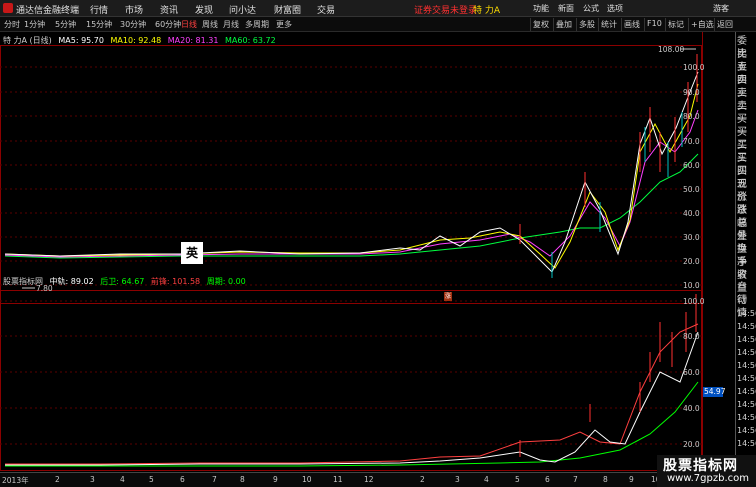  What do you see at coordinates (631, 24) in the screenshot?
I see `tool-huaxian: 画线` at bounding box center [631, 24].